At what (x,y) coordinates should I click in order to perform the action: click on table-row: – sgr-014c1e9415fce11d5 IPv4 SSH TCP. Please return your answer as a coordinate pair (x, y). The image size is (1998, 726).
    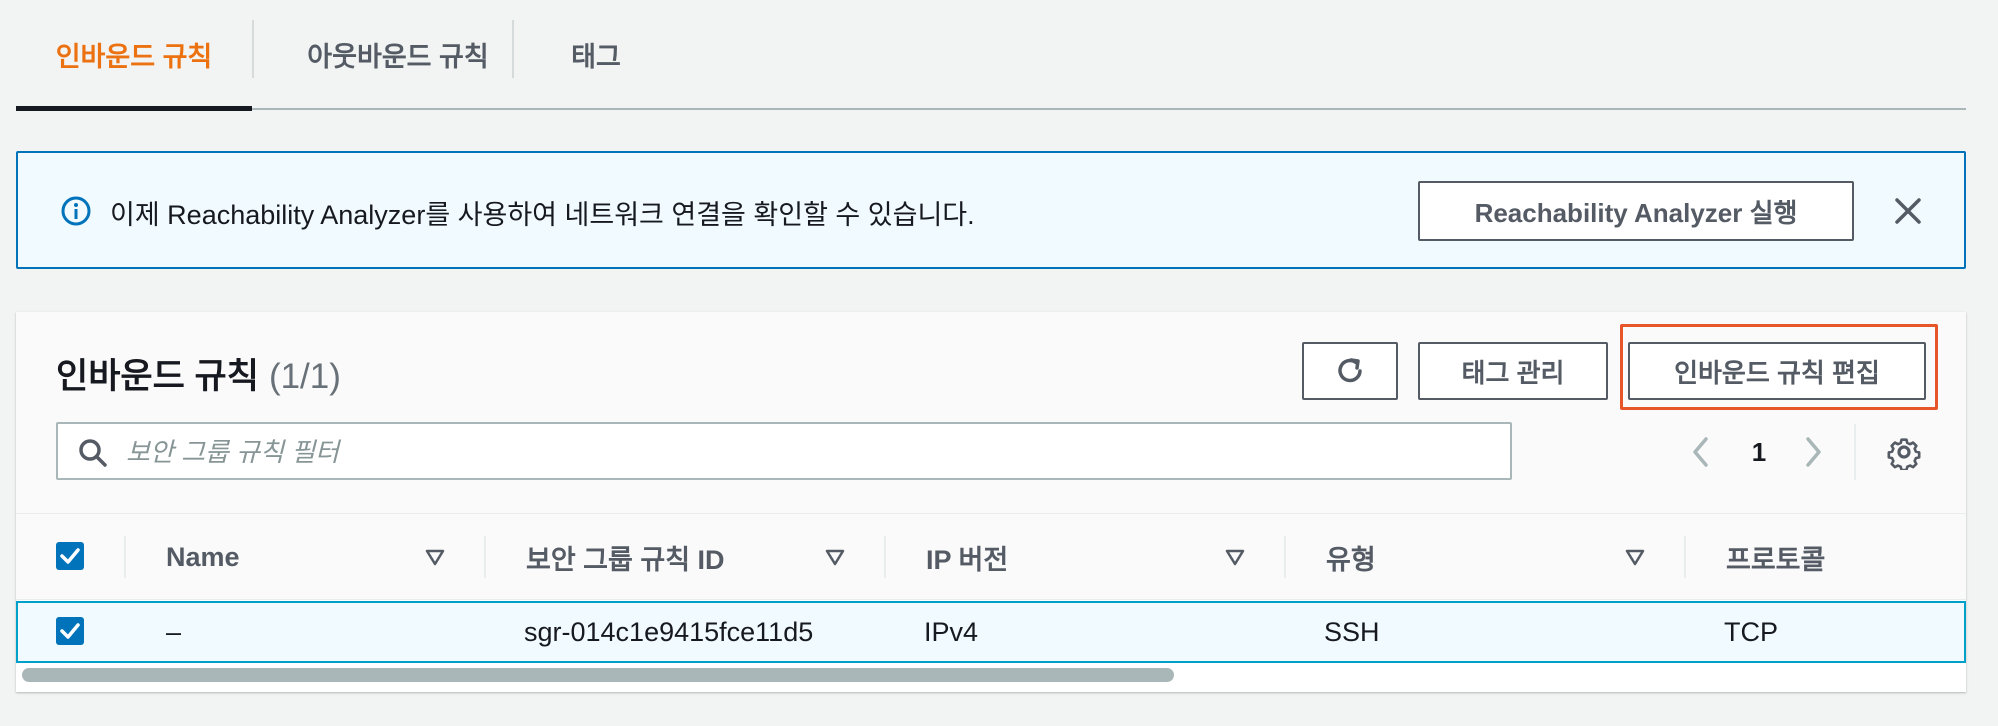
    Looking at the image, I should click on (991, 632).